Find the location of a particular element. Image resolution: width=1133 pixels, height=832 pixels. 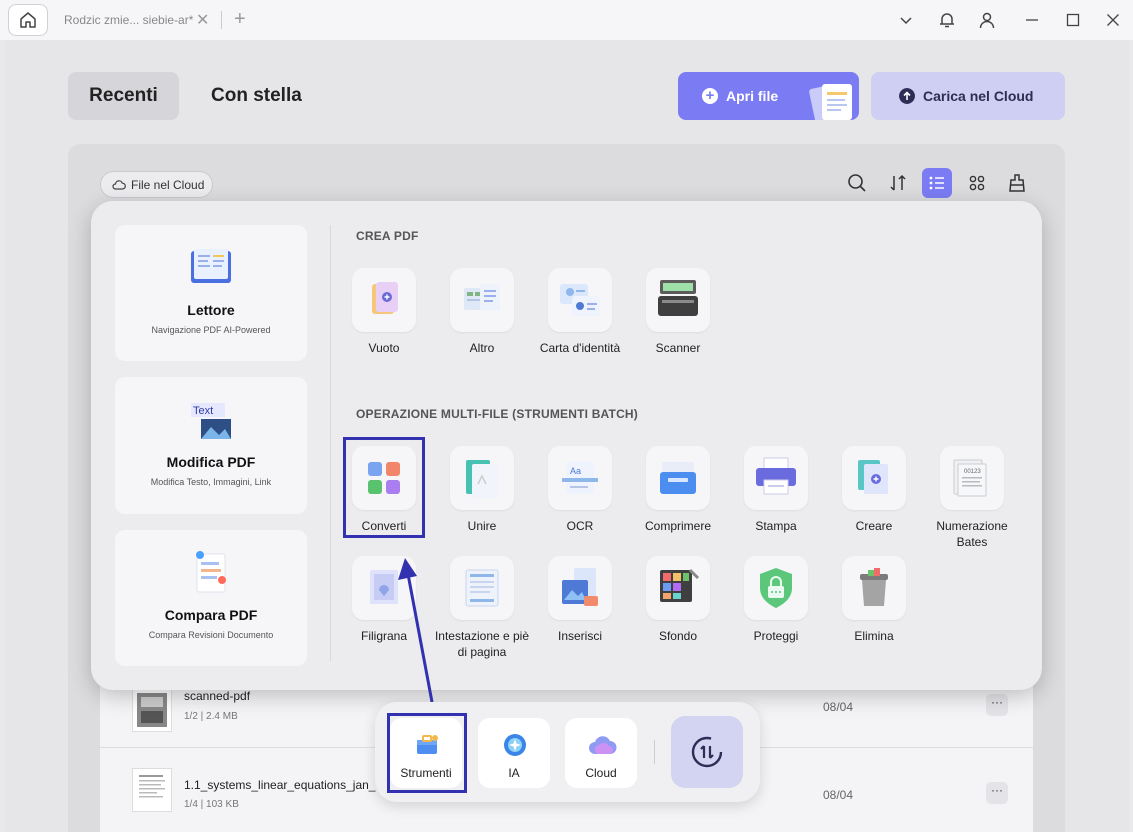

compress-icon is located at coordinates (678, 478).